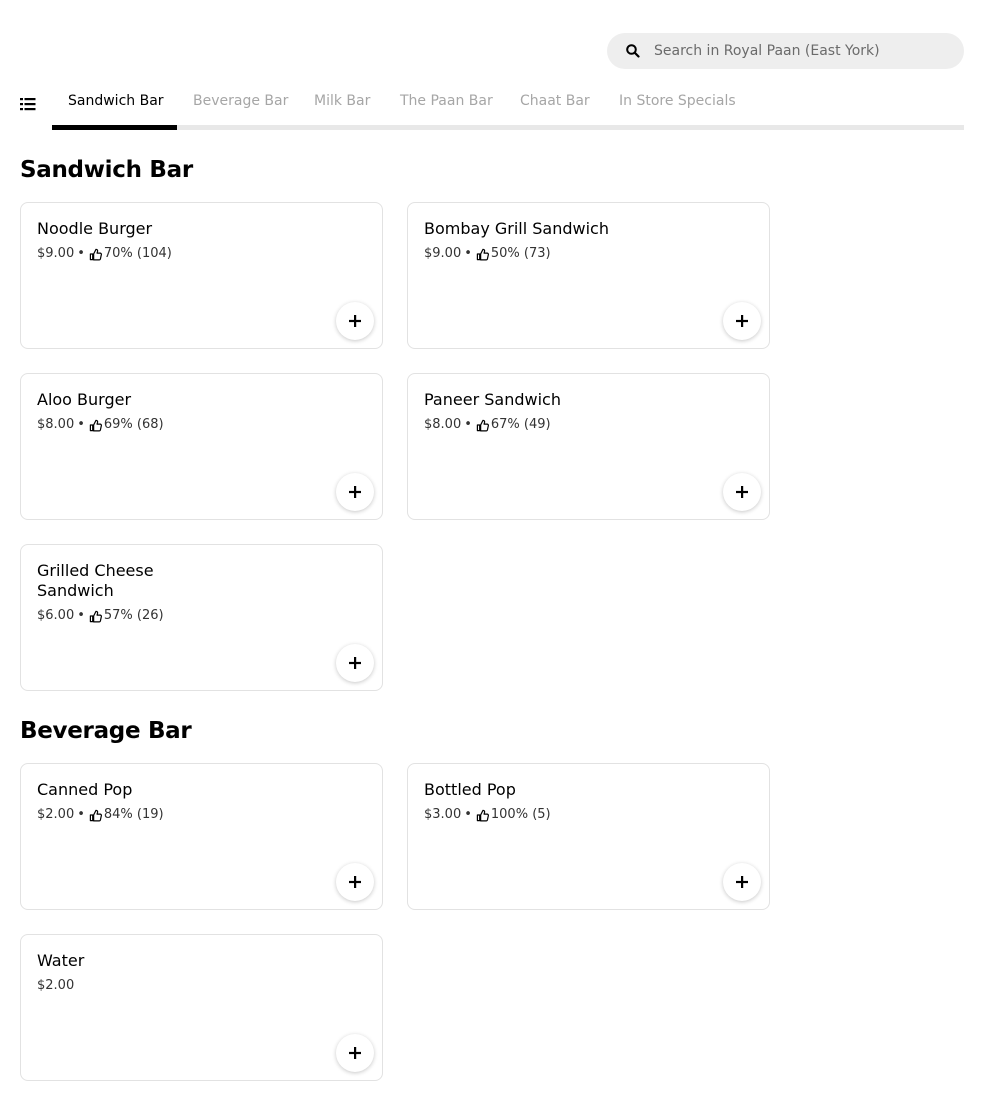  I want to click on item-meta: $3.00 • 100% (5), so click(487, 815).